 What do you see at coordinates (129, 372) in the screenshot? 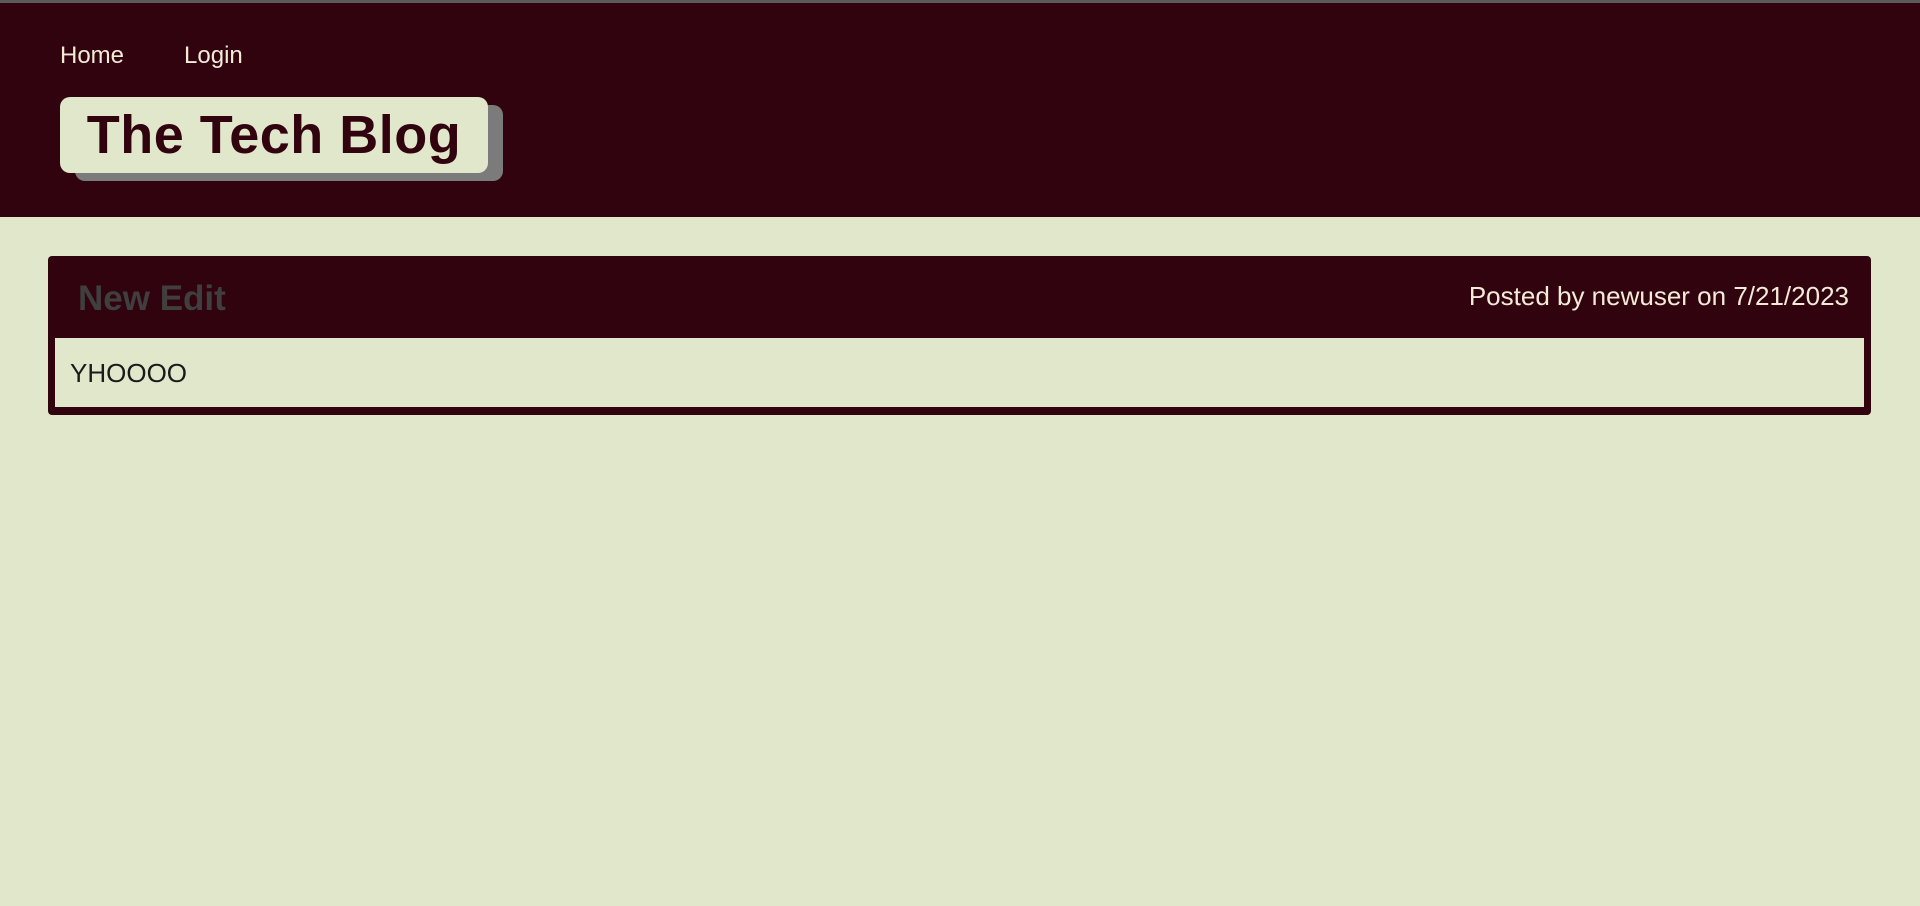
I see `post-body-text: YHOOOO` at bounding box center [129, 372].